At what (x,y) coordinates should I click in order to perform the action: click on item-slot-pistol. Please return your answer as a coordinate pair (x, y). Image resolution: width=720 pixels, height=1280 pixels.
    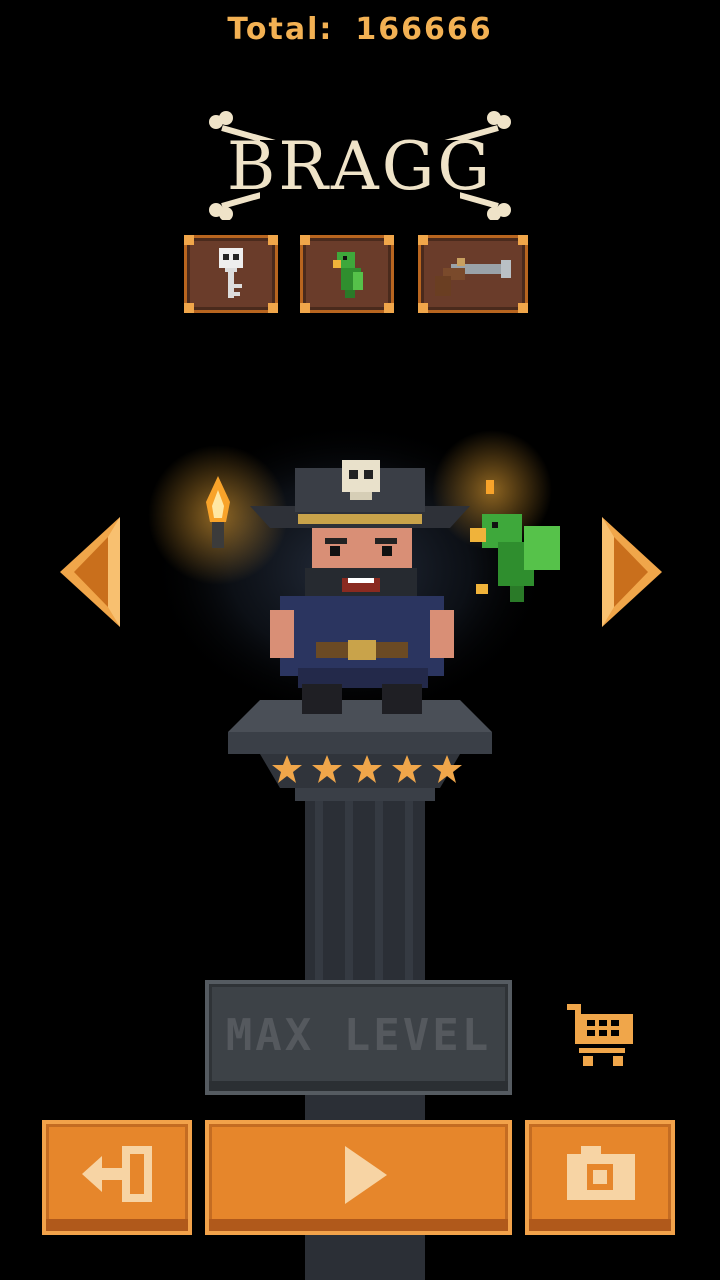
    Looking at the image, I should click on (473, 274).